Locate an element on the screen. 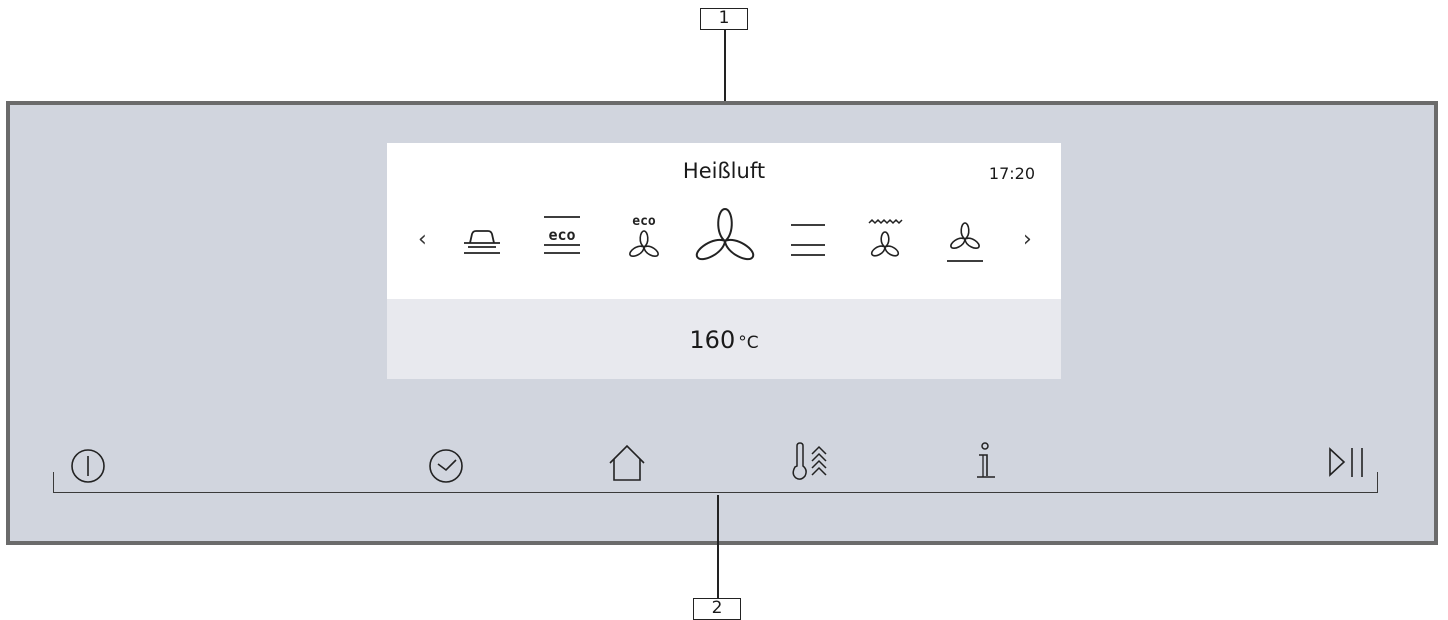 The height and width of the screenshot is (620, 1448). callout-1-label: 1 is located at coordinates (724, 18).